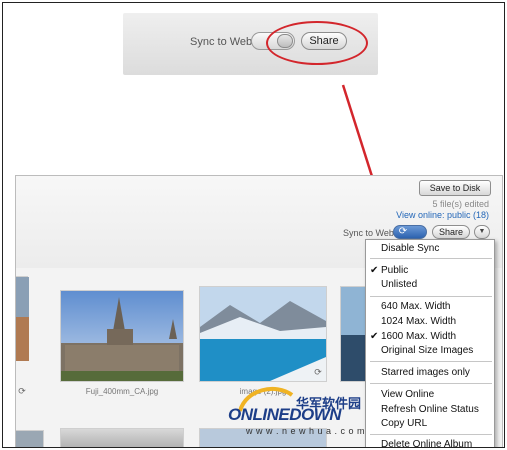 The height and width of the screenshot is (450, 507). I want to click on sync-toggle: ⟳, so click(410, 232).